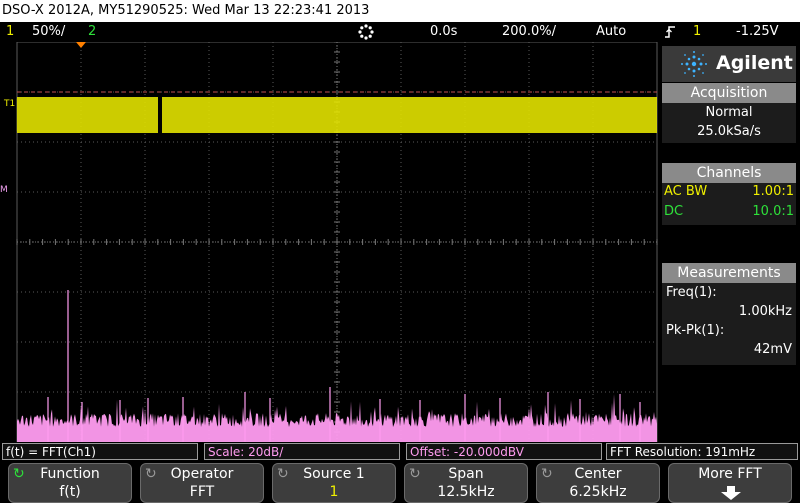  Describe the element at coordinates (48, 32) in the screenshot. I see `ch1-scale: 50%/` at that location.